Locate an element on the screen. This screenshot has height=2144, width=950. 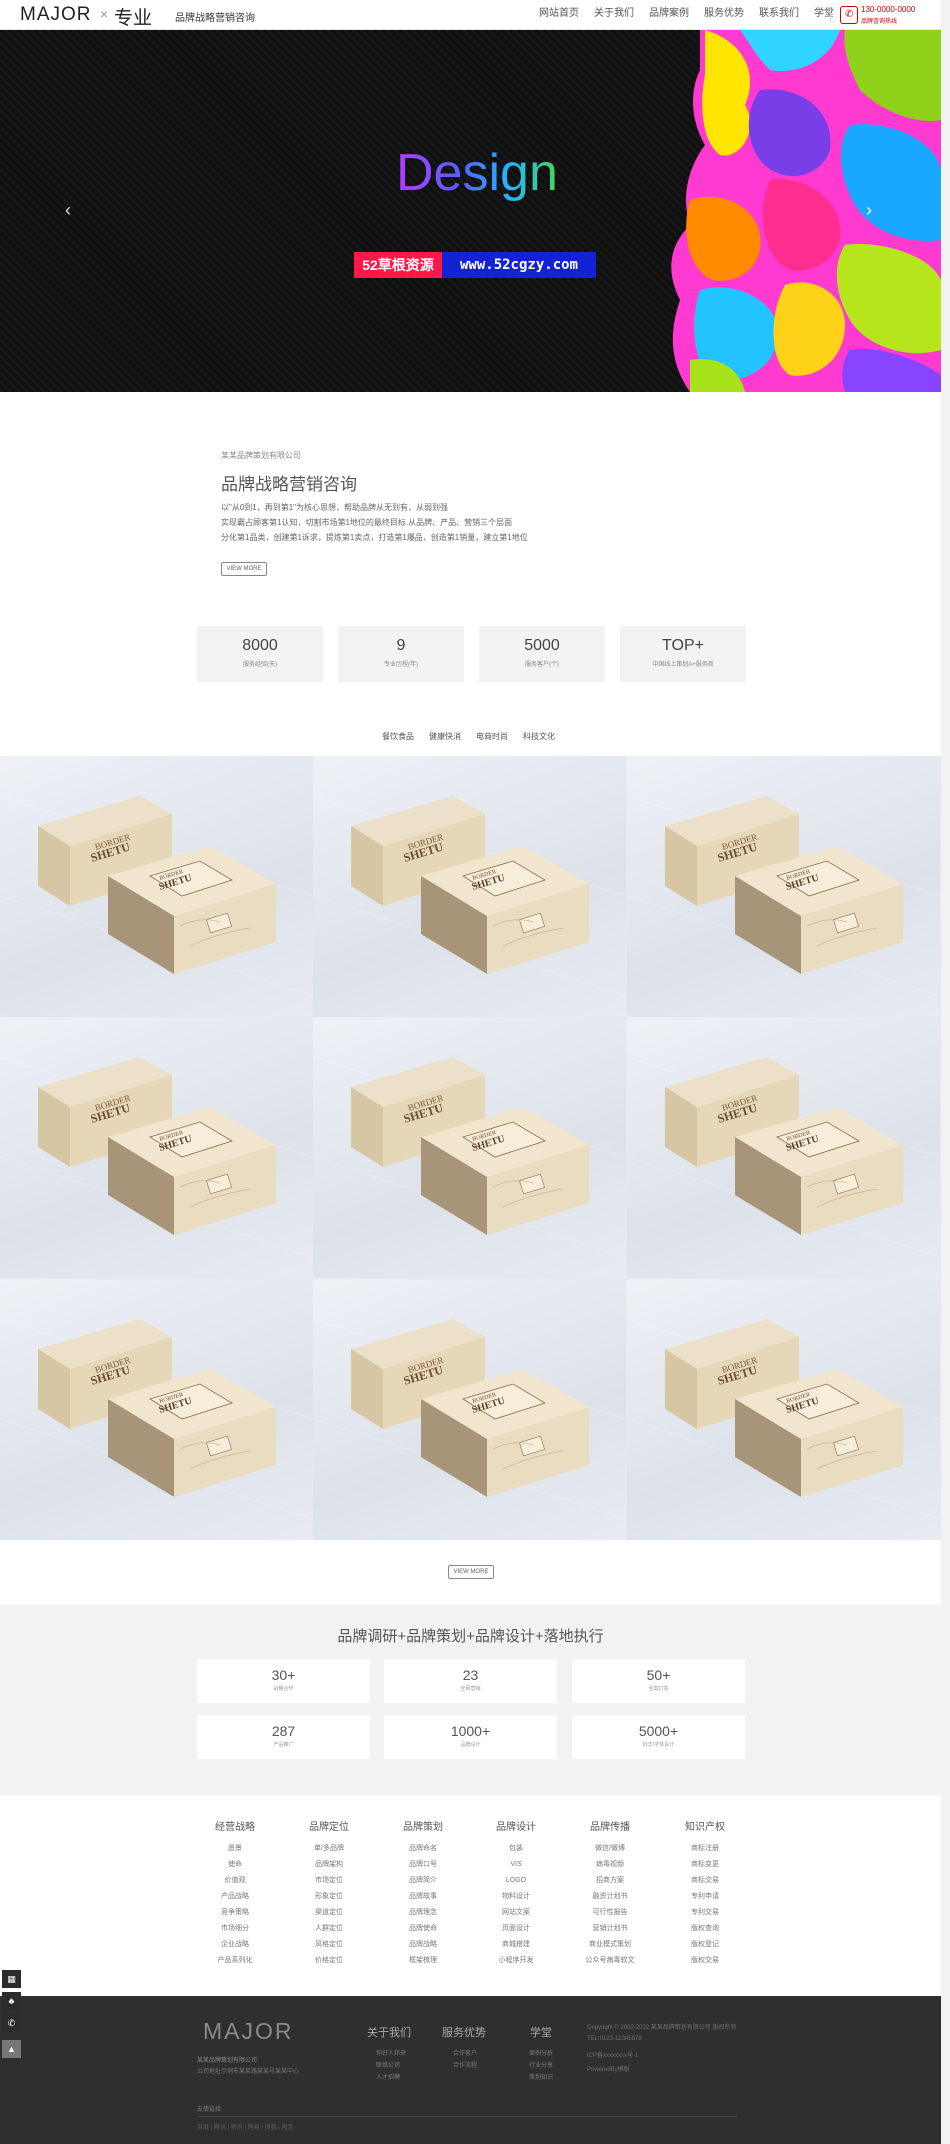
footer-column-heading: 品牌设计 is located at coordinates (516, 1825).